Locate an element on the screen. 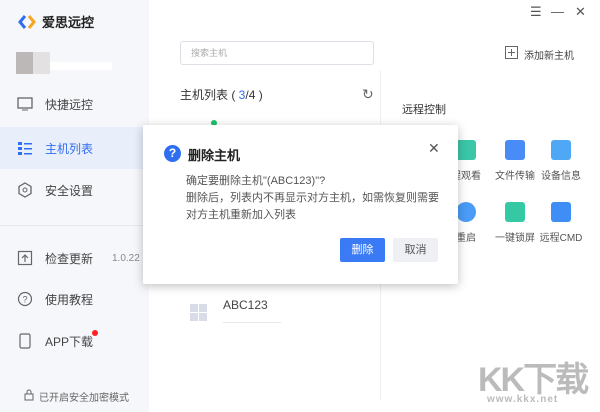 The image size is (600, 412). sidebar-item-host-list: 主机列表 is located at coordinates (74, 148).